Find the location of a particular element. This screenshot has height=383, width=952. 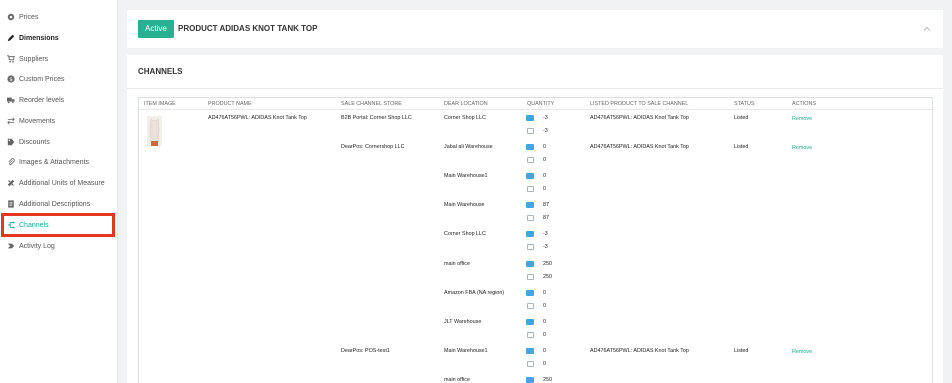

dear-location: Amazon FBA (NA region) is located at coordinates (474, 292).